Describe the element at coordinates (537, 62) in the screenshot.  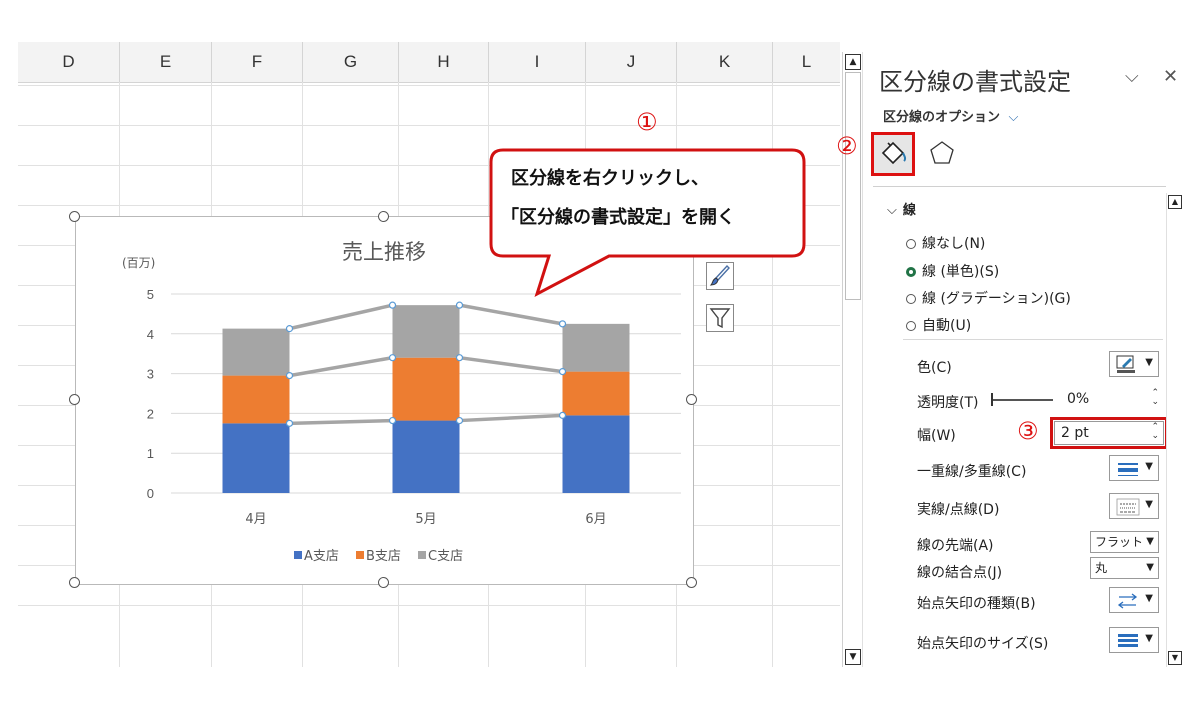
I see `column-header-i: I` at that location.